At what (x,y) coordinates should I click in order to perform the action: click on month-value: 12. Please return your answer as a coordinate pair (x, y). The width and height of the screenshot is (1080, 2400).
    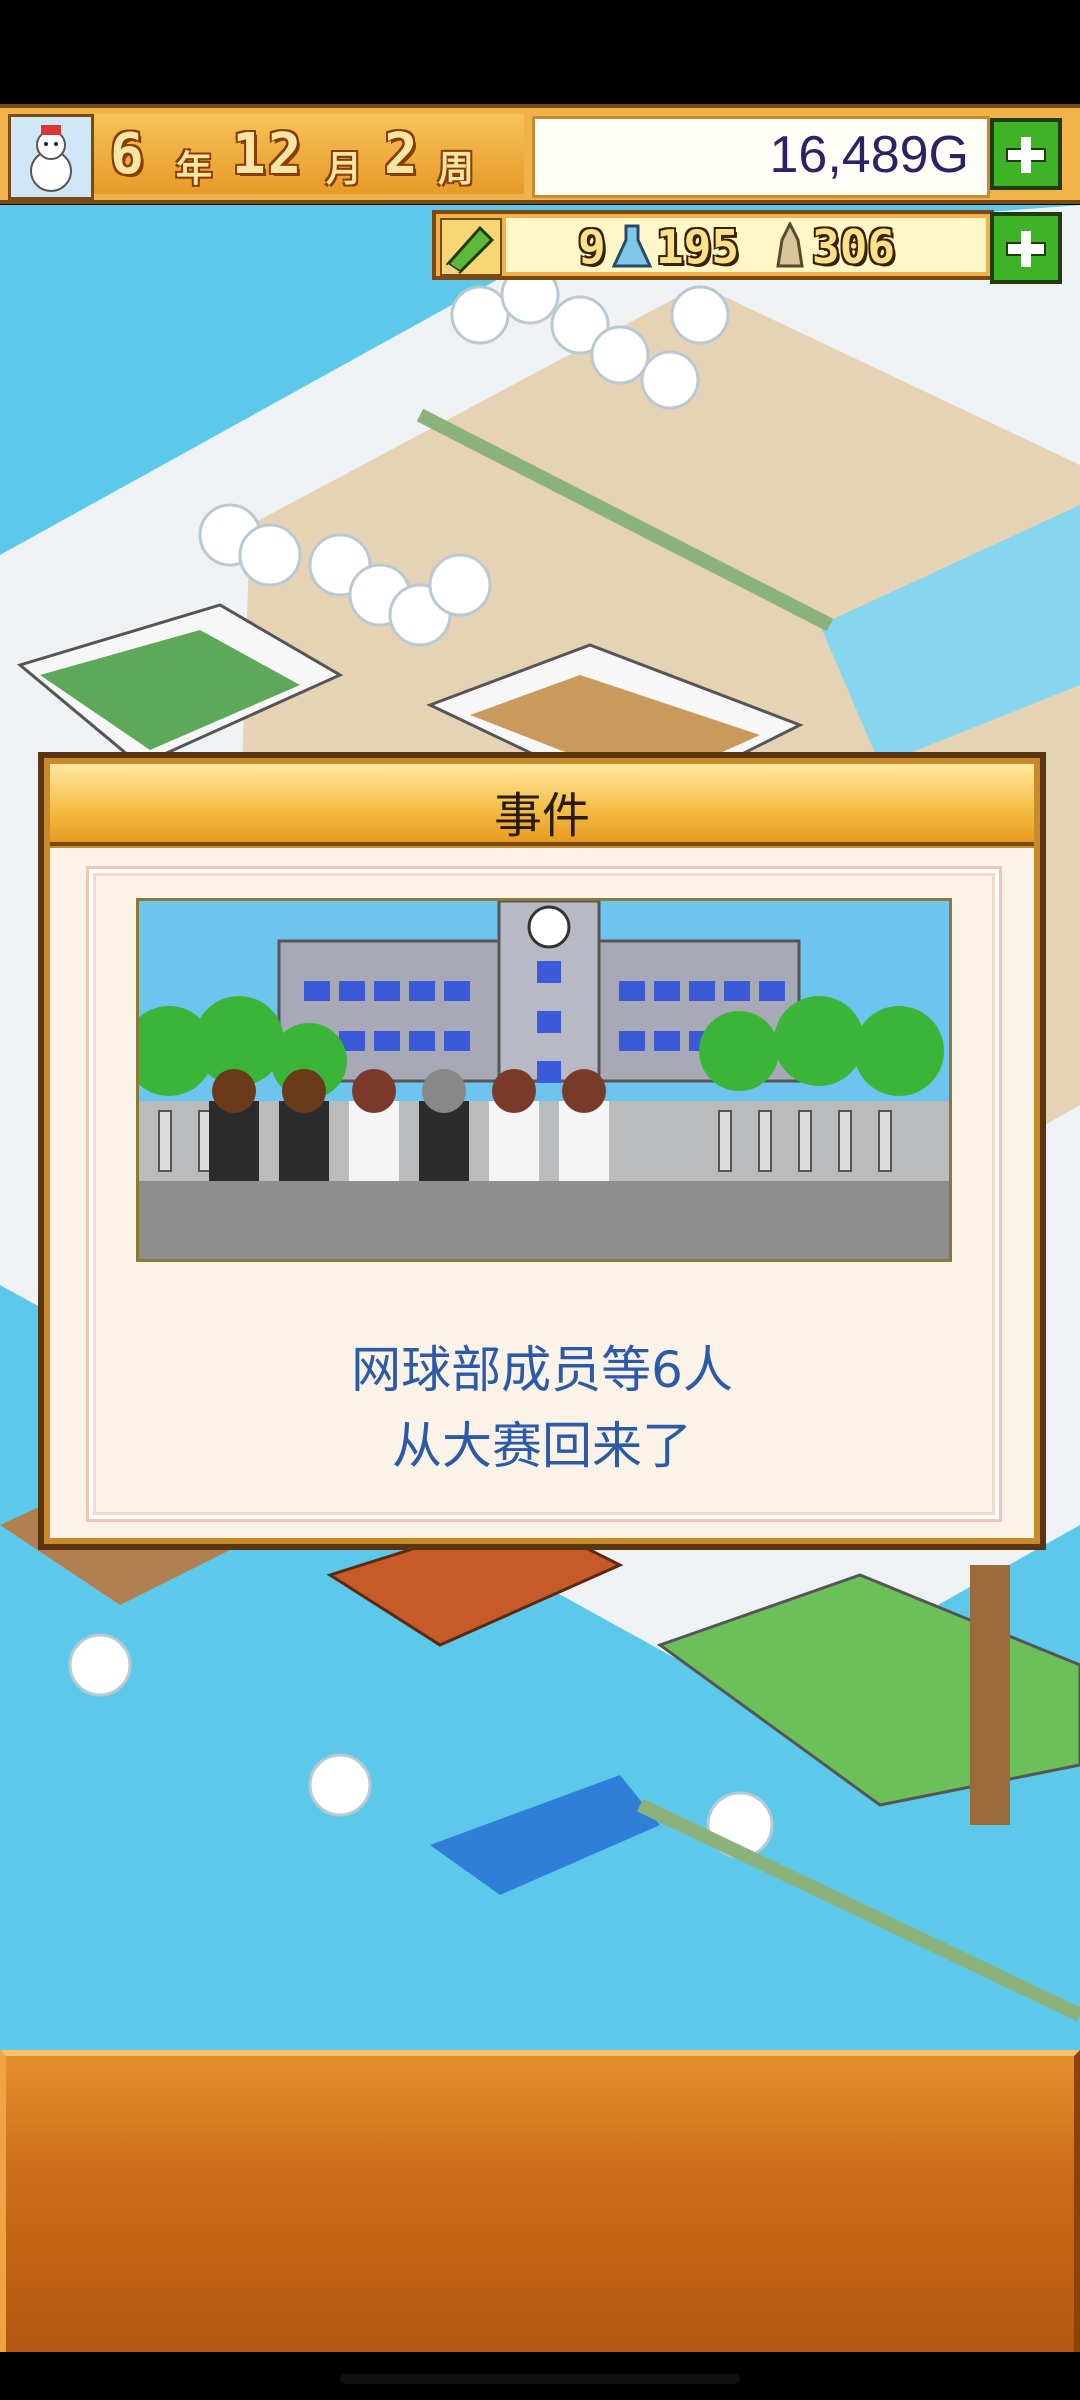
    Looking at the image, I should click on (268, 154).